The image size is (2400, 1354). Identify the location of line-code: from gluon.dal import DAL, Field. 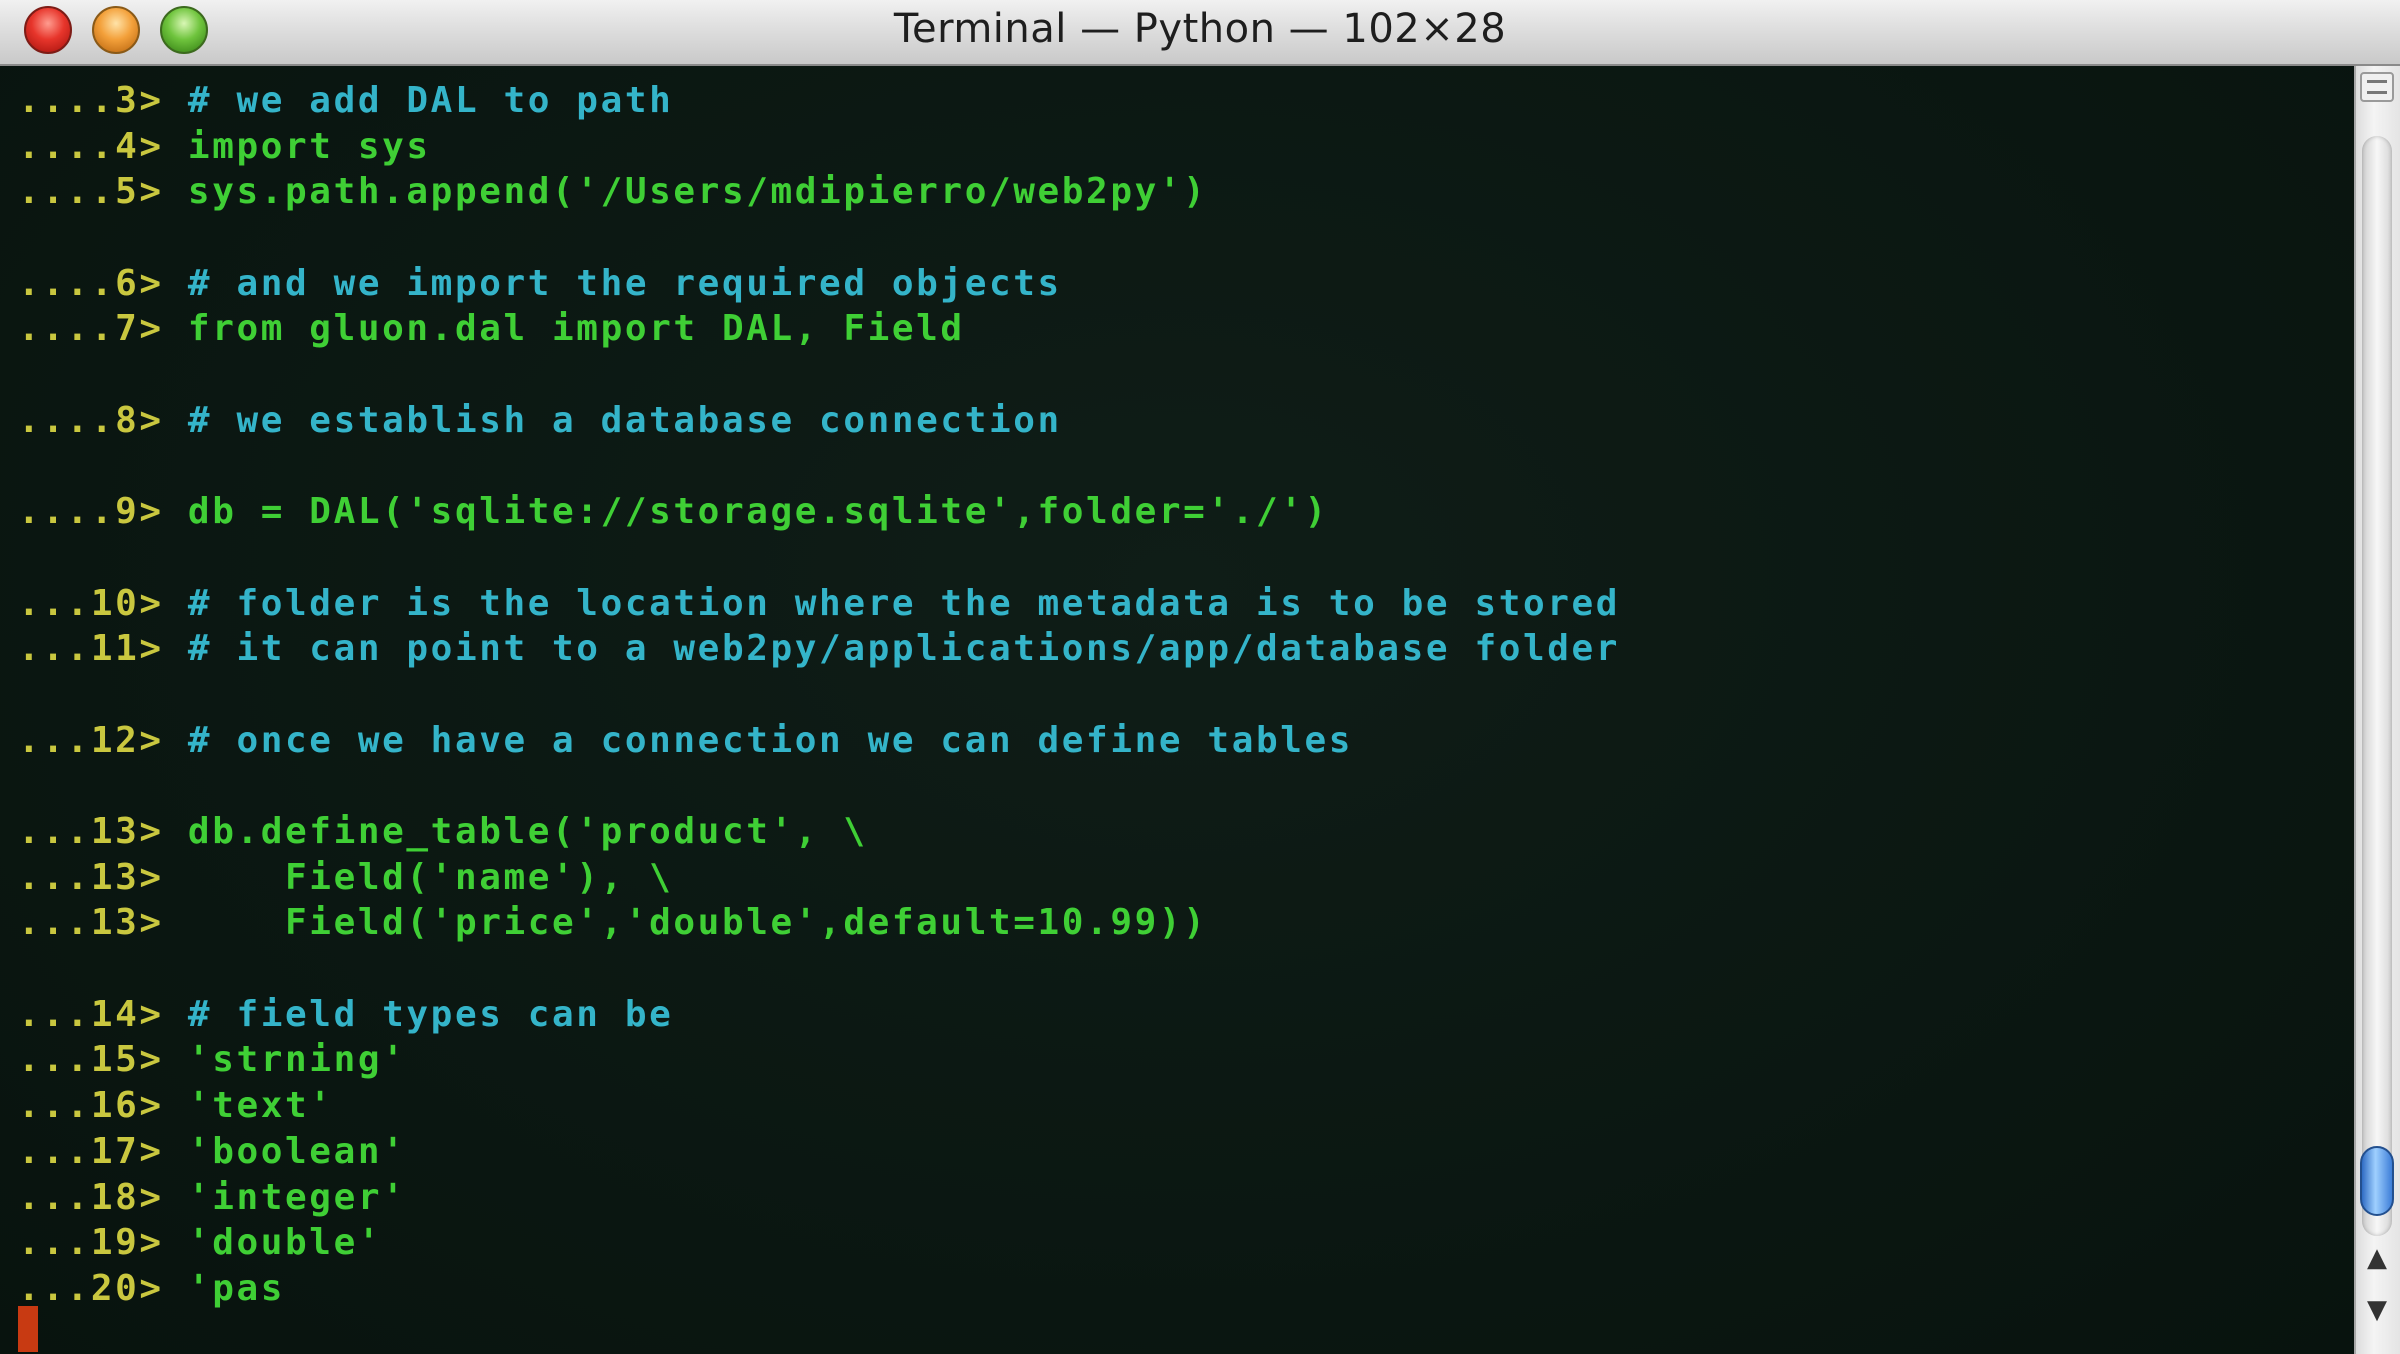
(564, 329).